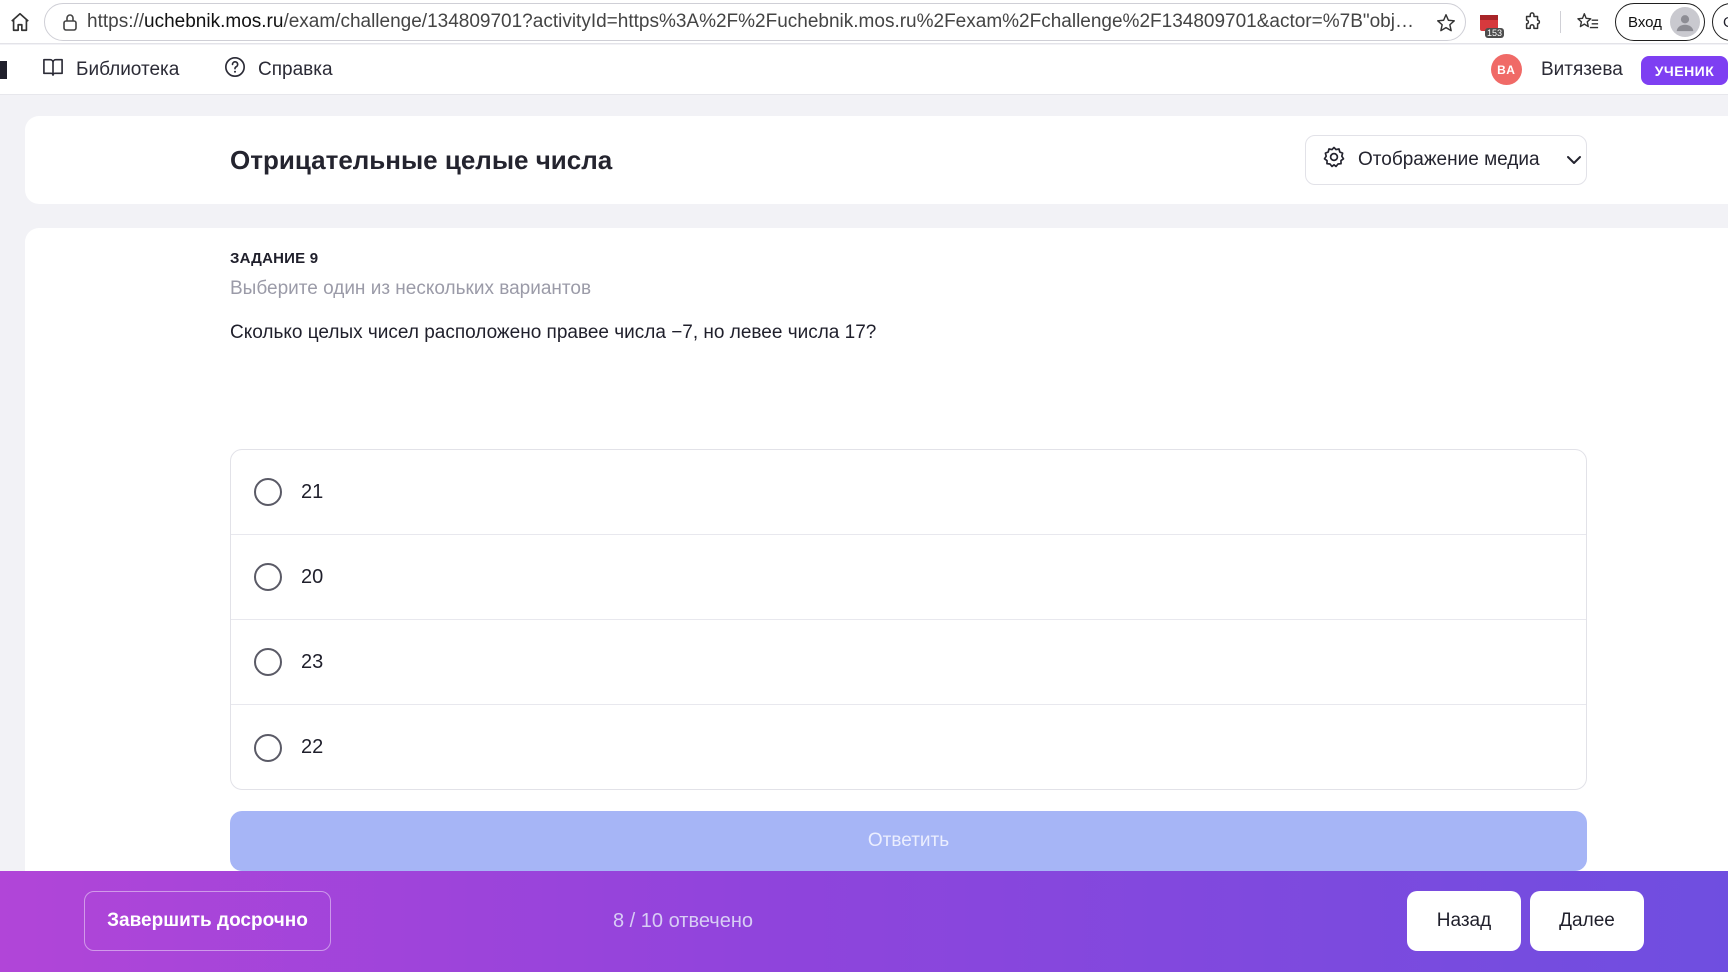 The image size is (1728, 972). What do you see at coordinates (1587, 921) in the screenshot?
I see `next-button: Далее` at bounding box center [1587, 921].